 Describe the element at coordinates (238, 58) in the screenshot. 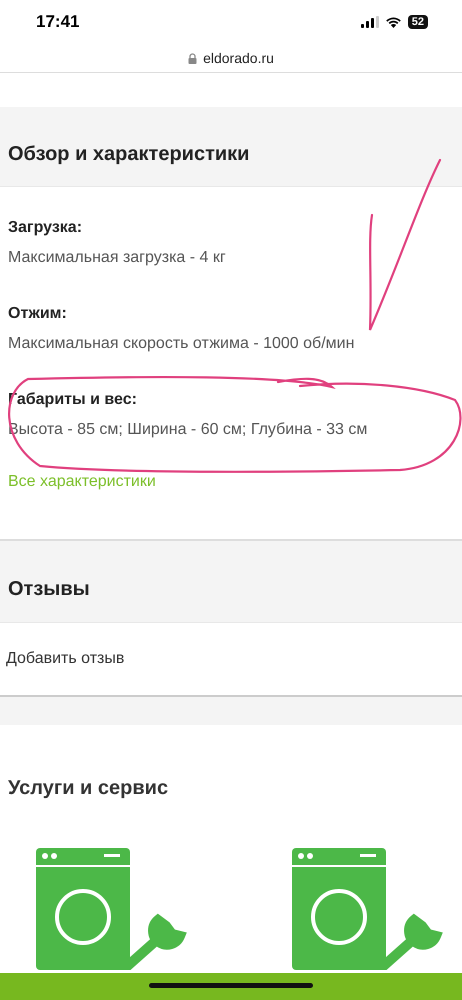

I see `page-url: eldorado.ru` at that location.